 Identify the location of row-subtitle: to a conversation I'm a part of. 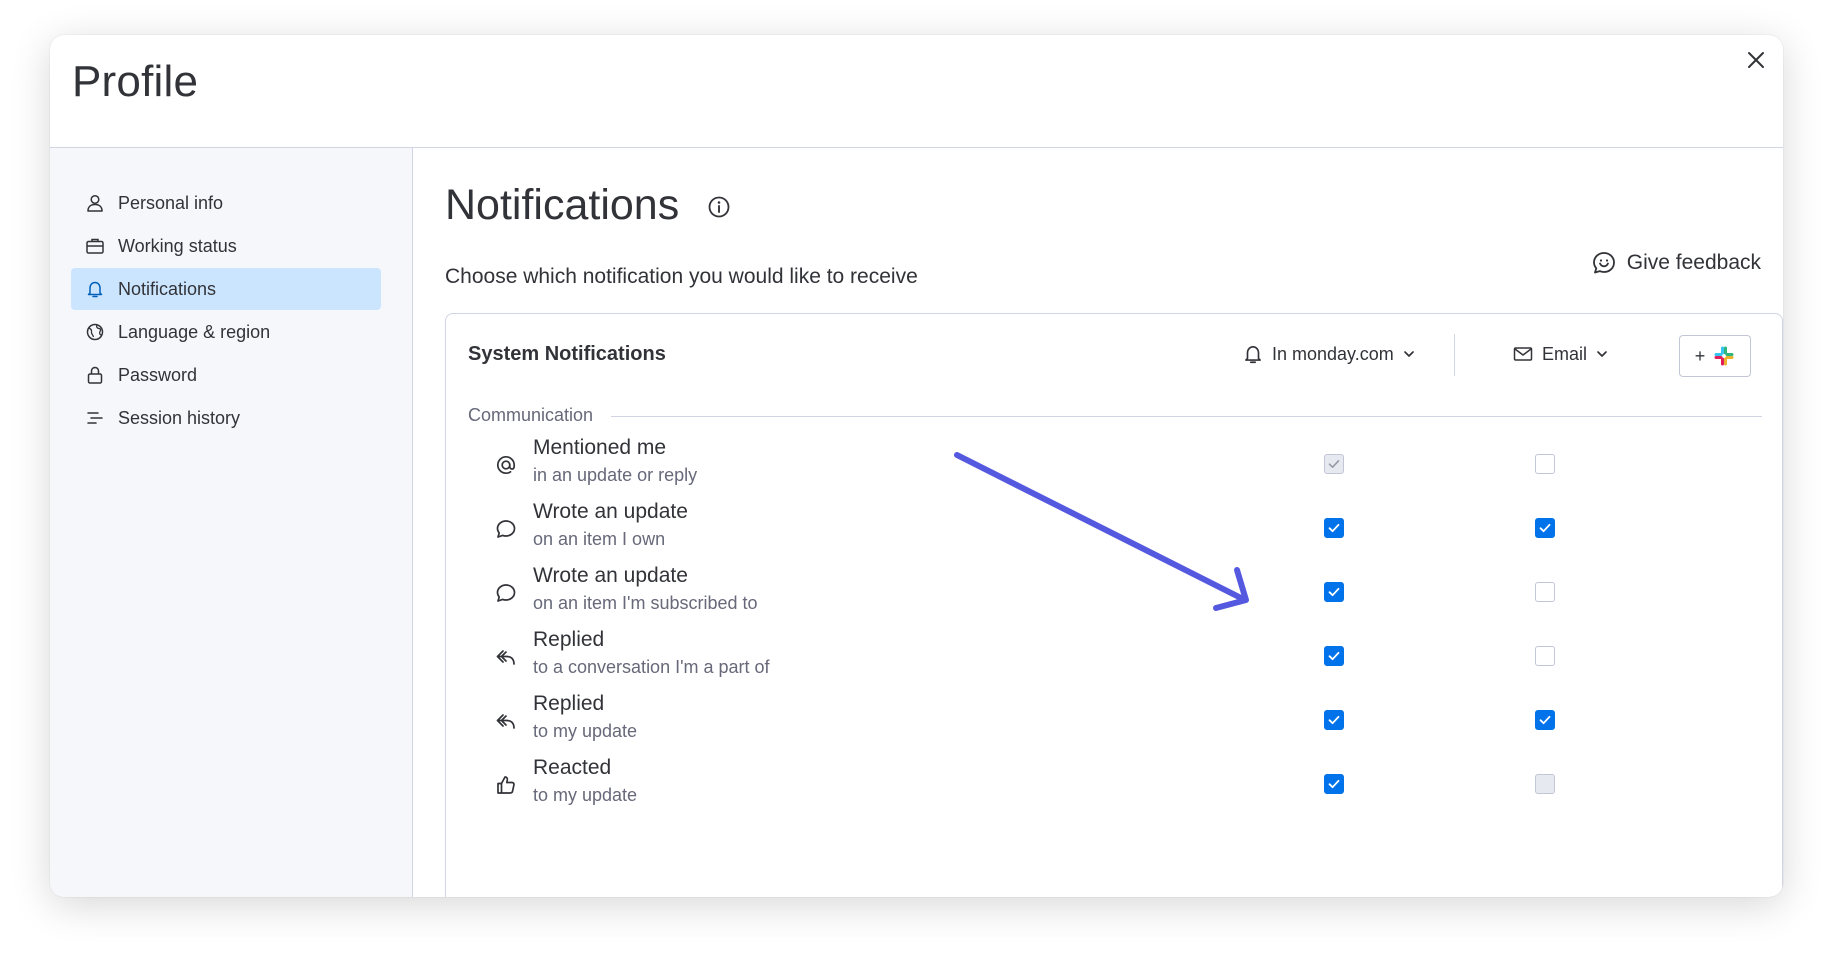
(651, 667).